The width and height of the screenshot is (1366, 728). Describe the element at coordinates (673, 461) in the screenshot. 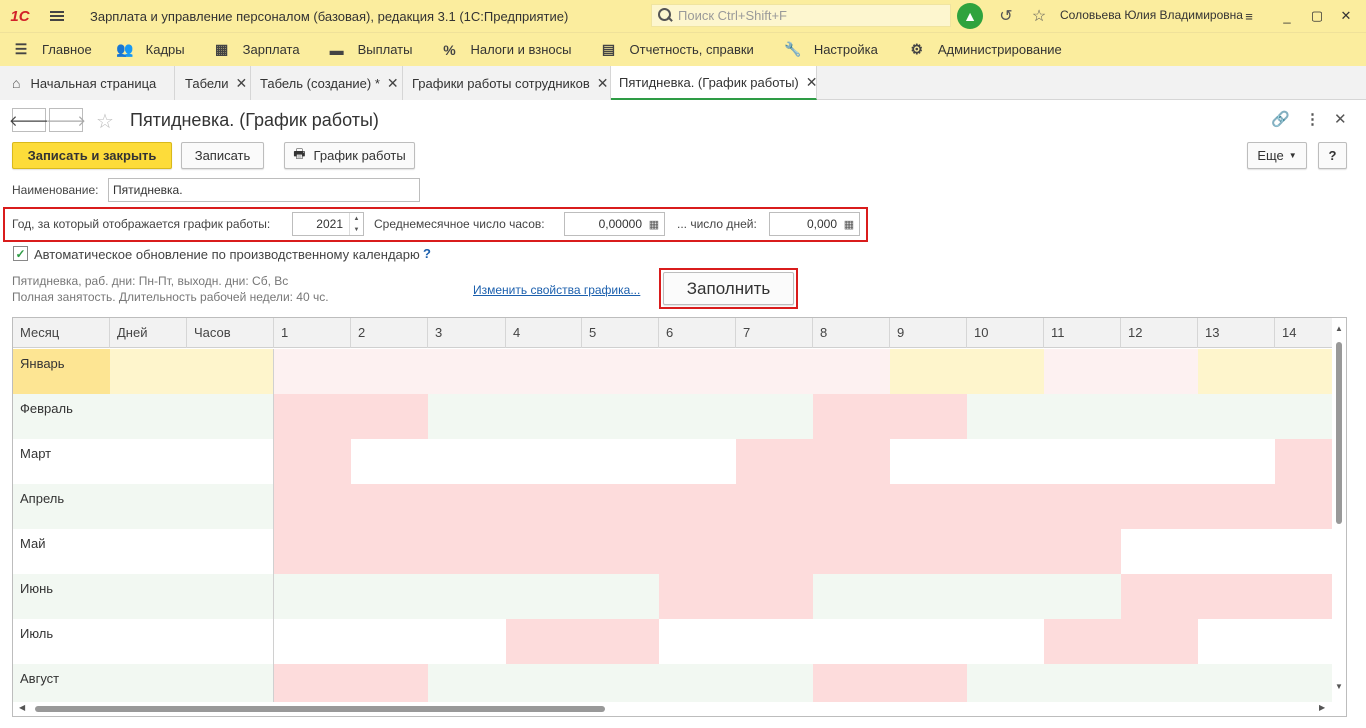

I see `table-row: Март` at that location.